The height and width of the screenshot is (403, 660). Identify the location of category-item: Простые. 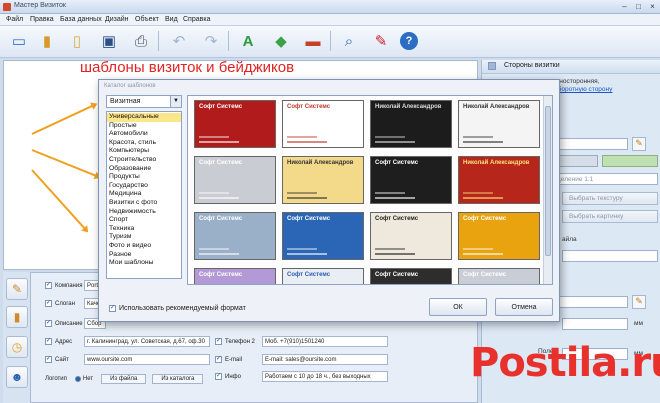
(144, 126).